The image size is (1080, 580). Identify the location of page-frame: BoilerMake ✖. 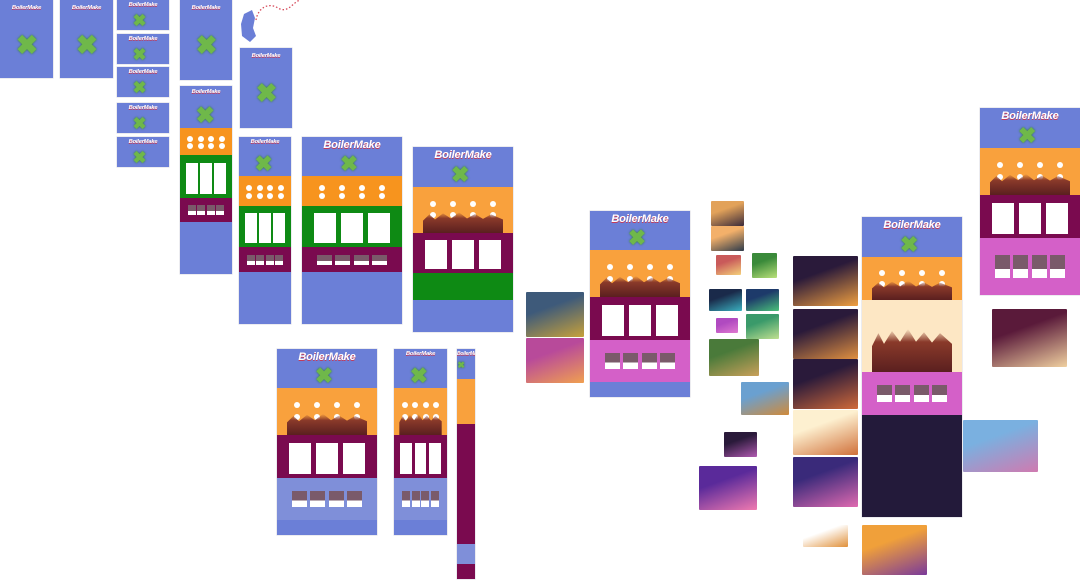
(143, 15).